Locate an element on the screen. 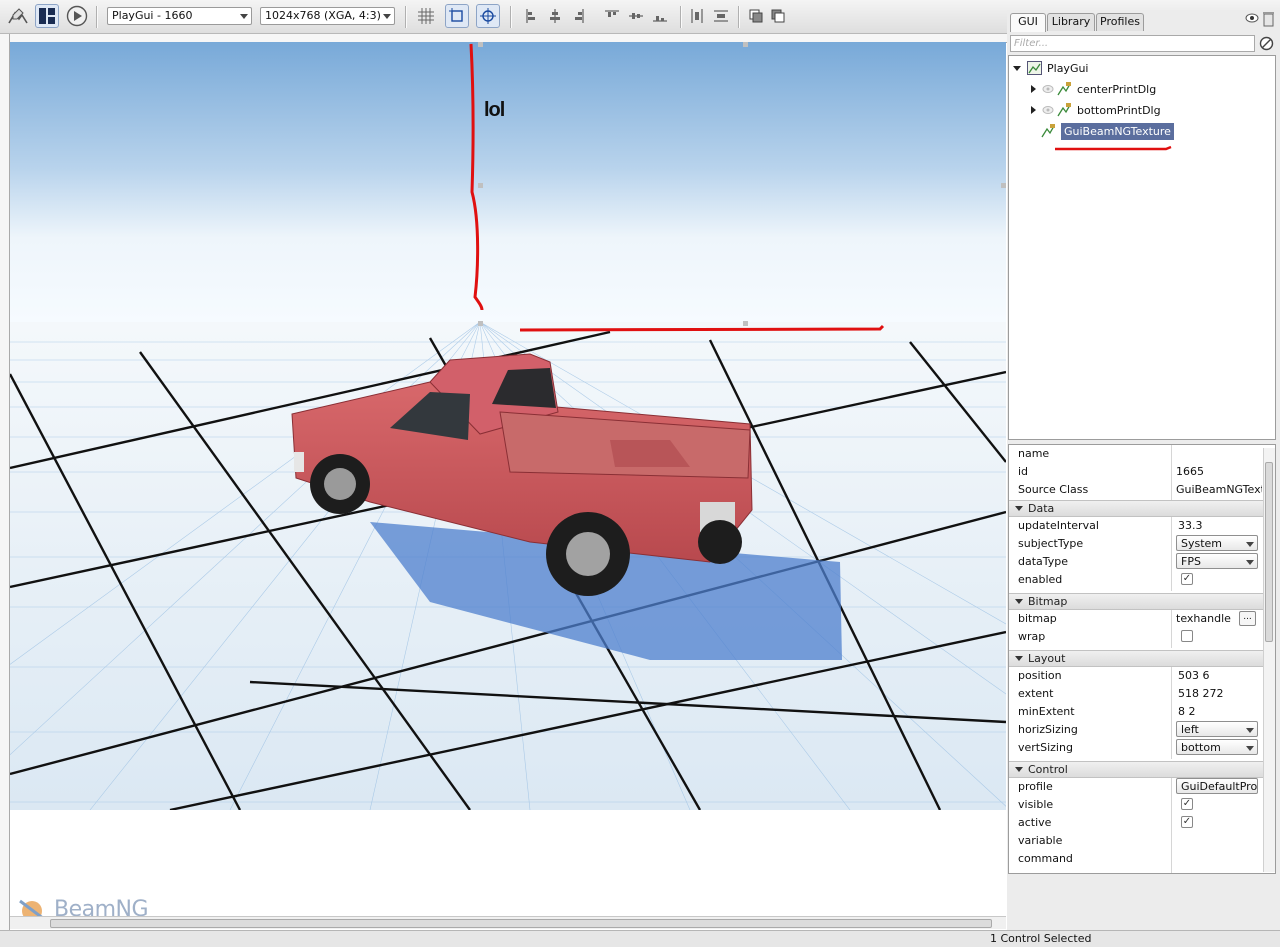 The height and width of the screenshot is (947, 1280). dropdown-value: FPS is located at coordinates (1191, 561).